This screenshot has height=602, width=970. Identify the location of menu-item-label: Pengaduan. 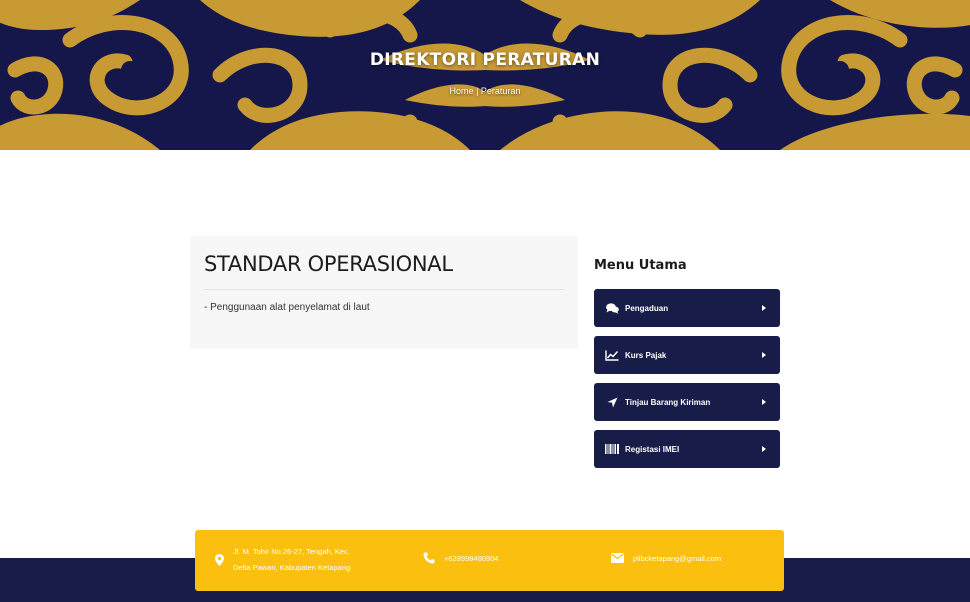
(647, 308).